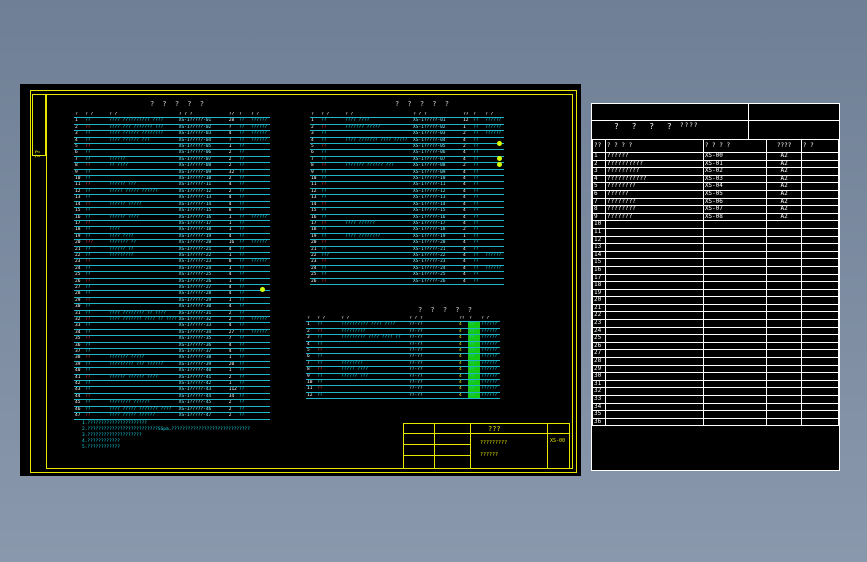 The image size is (867, 562). I want to click on table-row: 5???????? XS-04 A2, so click(716, 186).